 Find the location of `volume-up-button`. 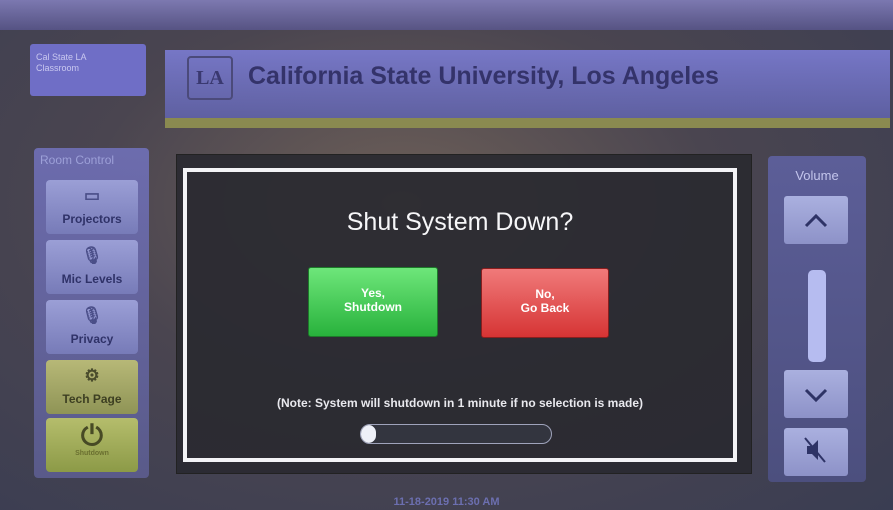

volume-up-button is located at coordinates (816, 220).